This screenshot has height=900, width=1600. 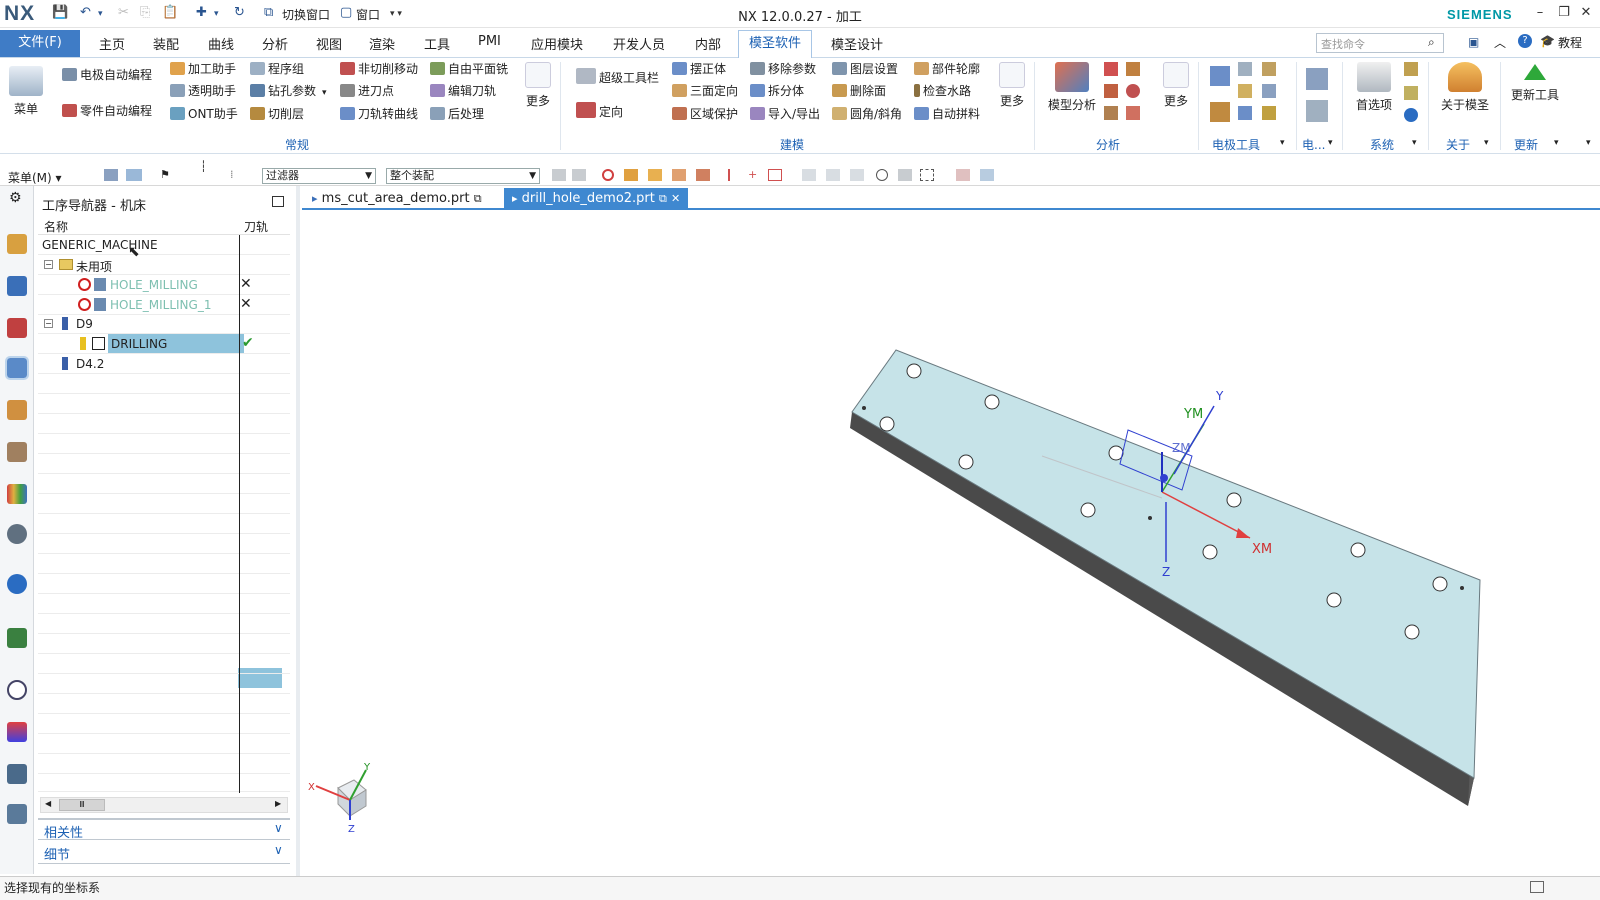 I want to click on tree-row-hole-milling-1: HOLE_MILLING_1 ✕, so click(x=164, y=305).